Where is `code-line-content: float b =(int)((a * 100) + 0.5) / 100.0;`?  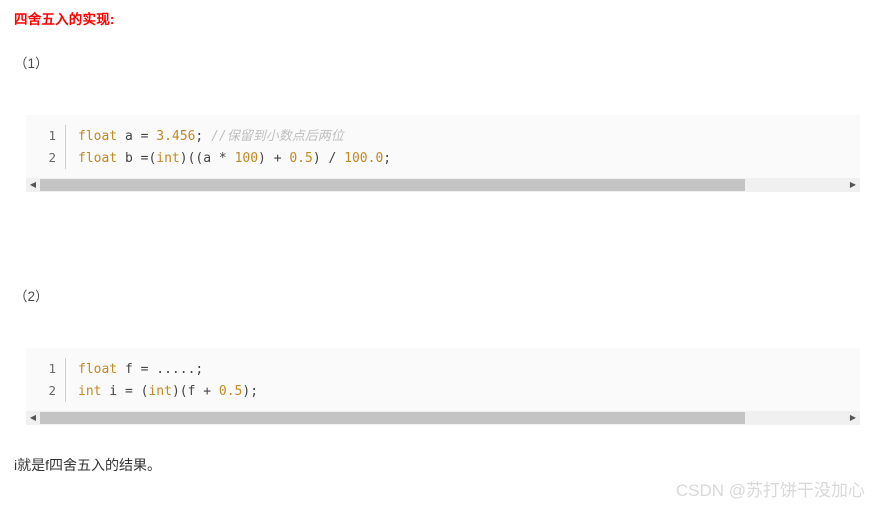
code-line-content: float b =(int)((a * 100) + 0.5) / 100.0; is located at coordinates (228, 159).